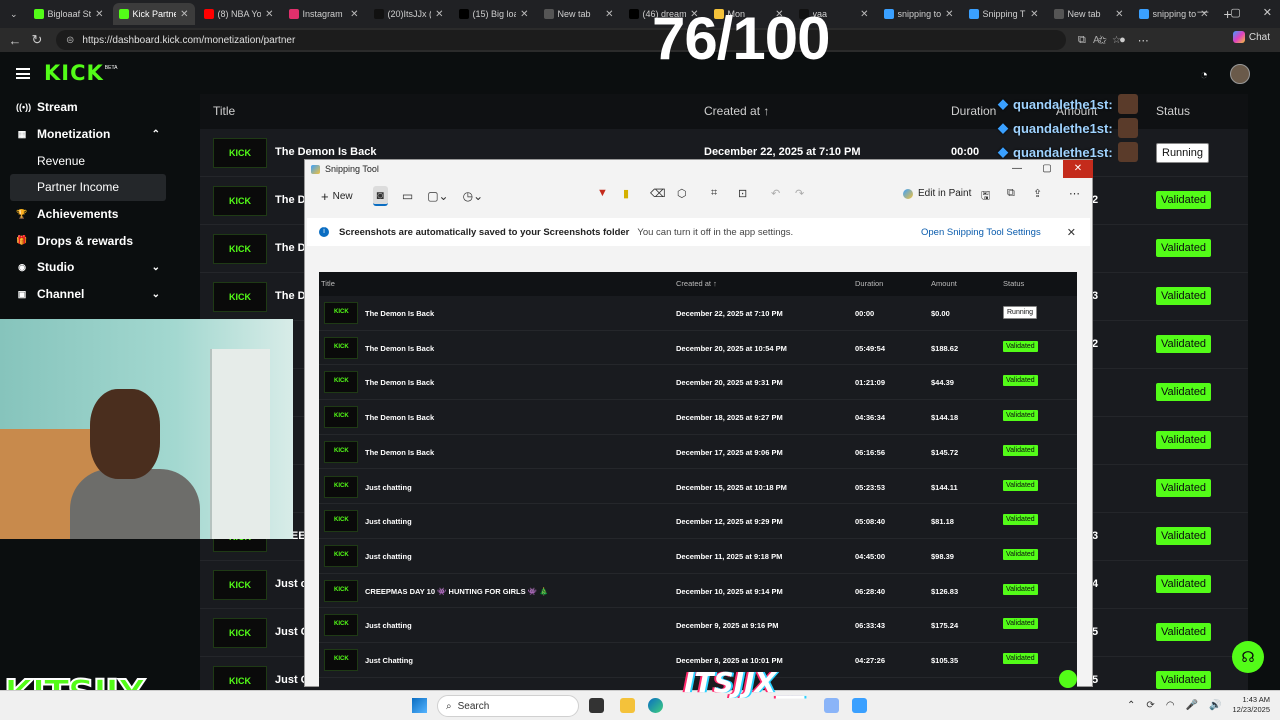 Image resolution: width=1280 pixels, height=720 pixels. Describe the element at coordinates (945, 660) in the screenshot. I see `inner-row-amount: $105.35` at that location.